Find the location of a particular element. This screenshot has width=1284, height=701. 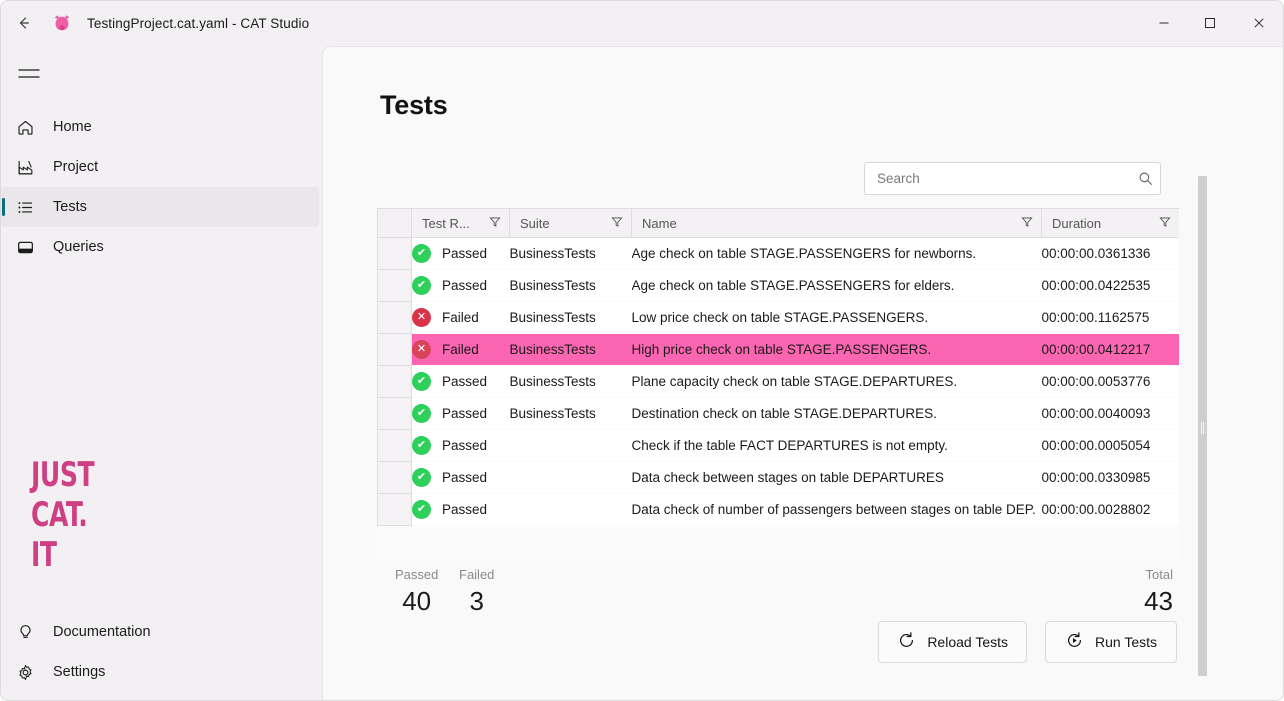

sidebar-item-documentation: Documentation is located at coordinates (161, 632).